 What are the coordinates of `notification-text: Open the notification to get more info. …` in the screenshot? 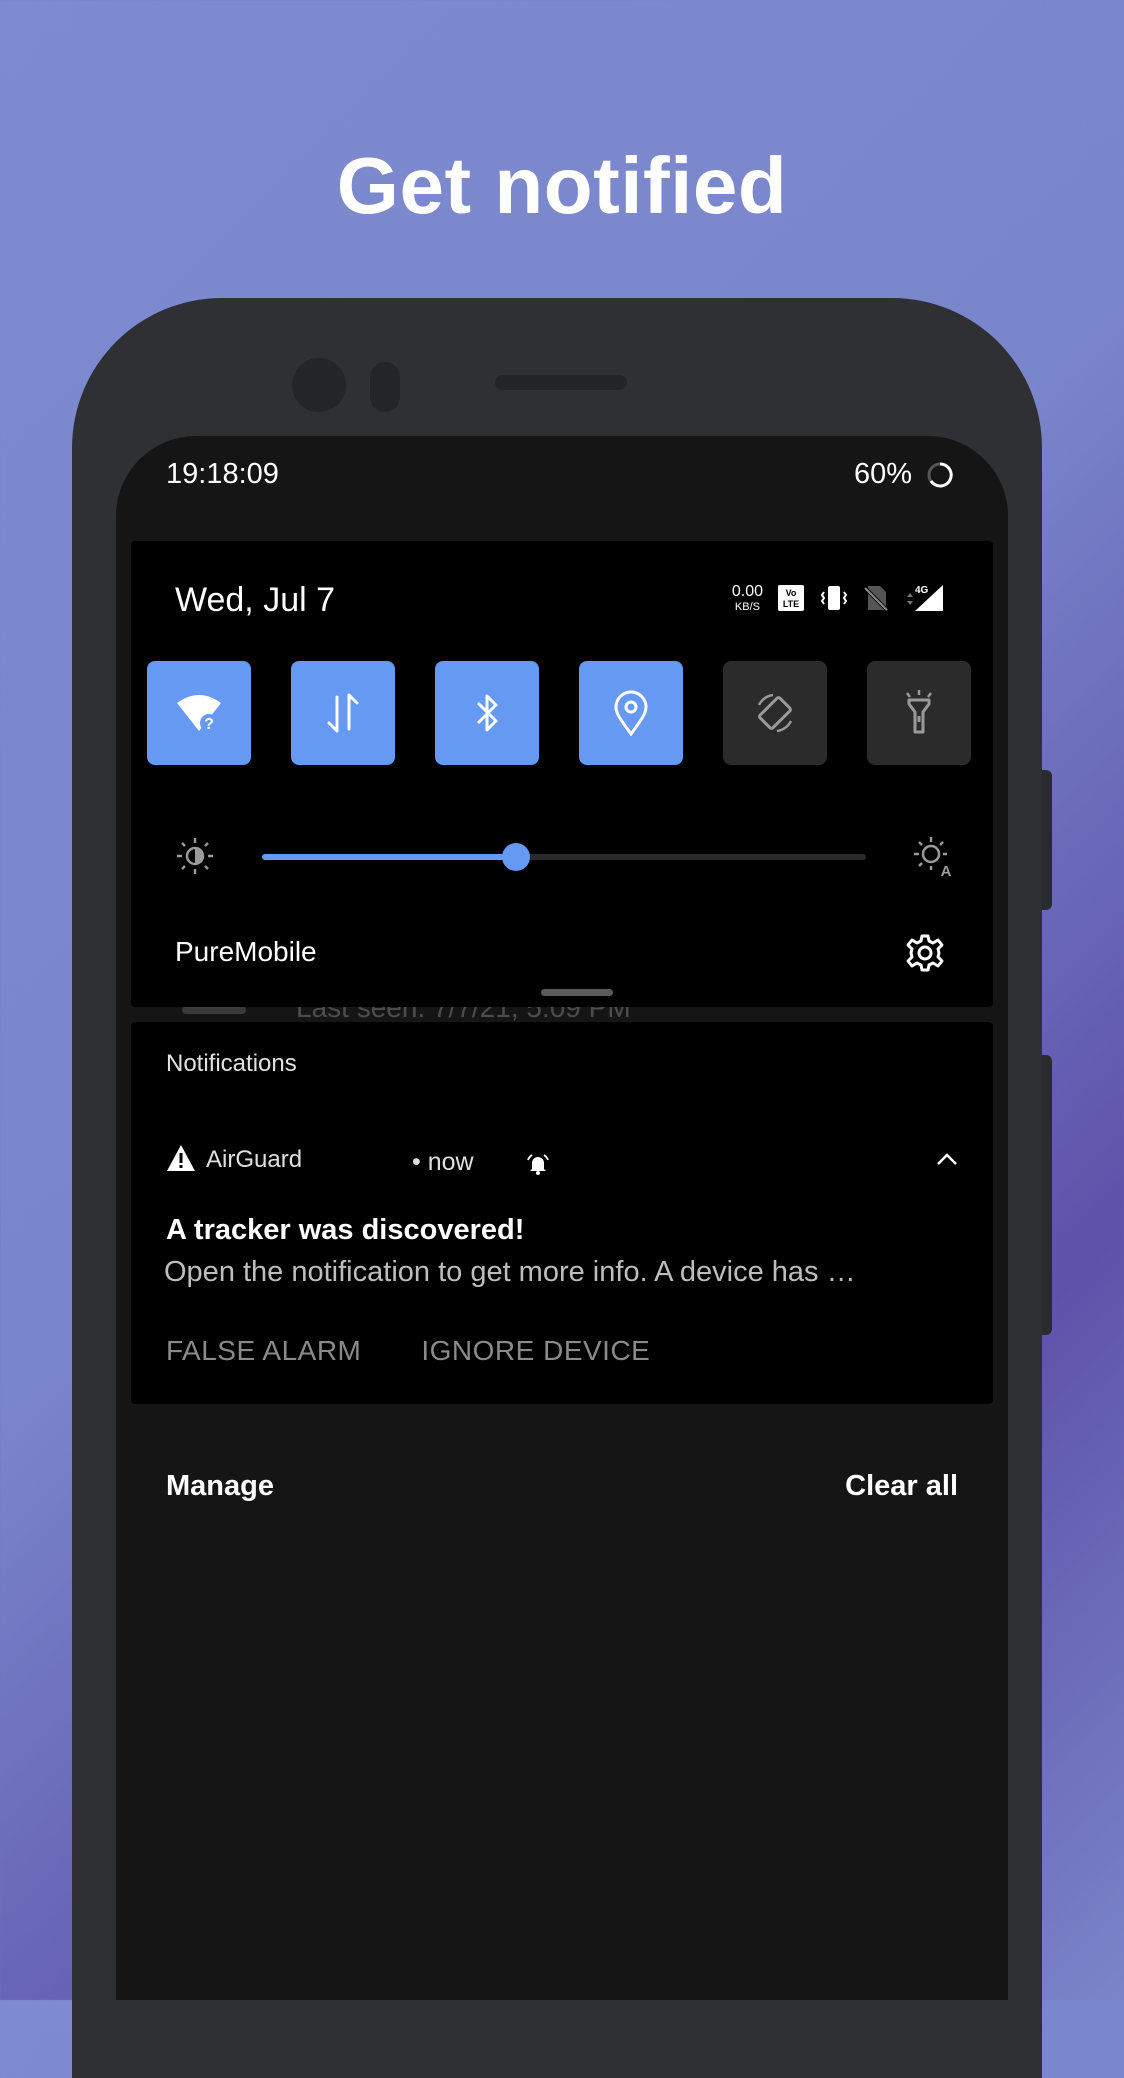 It's located at (559, 1272).